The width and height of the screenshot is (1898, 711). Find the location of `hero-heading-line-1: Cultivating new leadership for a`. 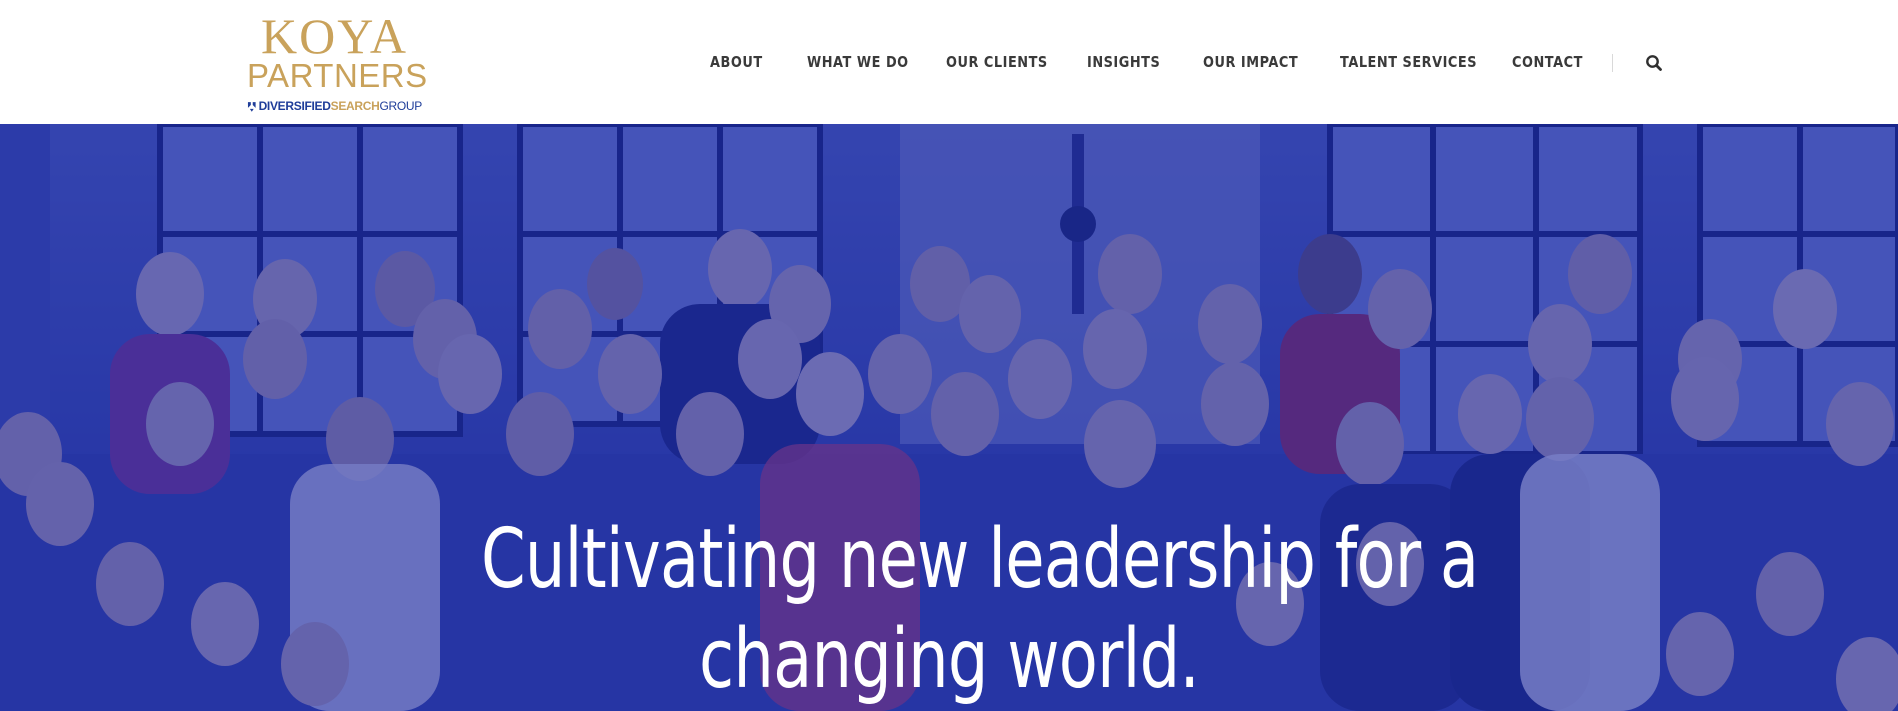

hero-heading-line-1: Cultivating new leadership for a is located at coordinates (980, 559).